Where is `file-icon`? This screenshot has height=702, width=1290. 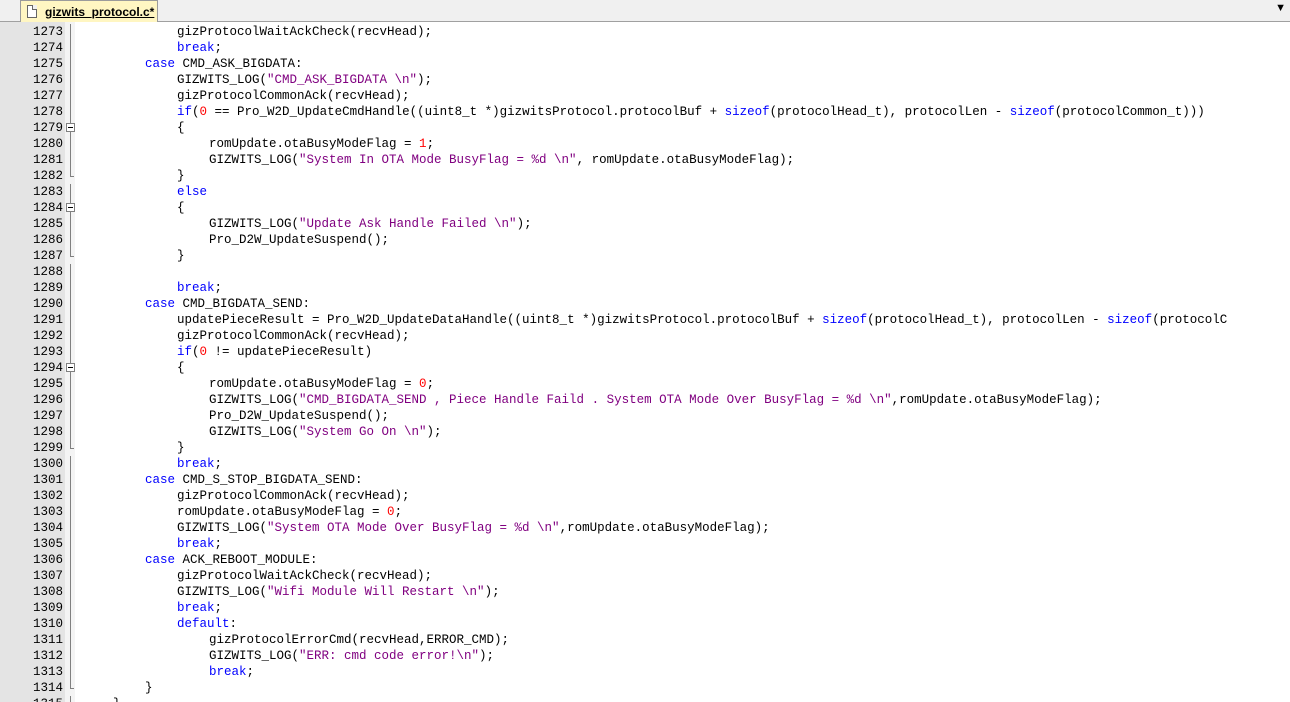 file-icon is located at coordinates (32, 11).